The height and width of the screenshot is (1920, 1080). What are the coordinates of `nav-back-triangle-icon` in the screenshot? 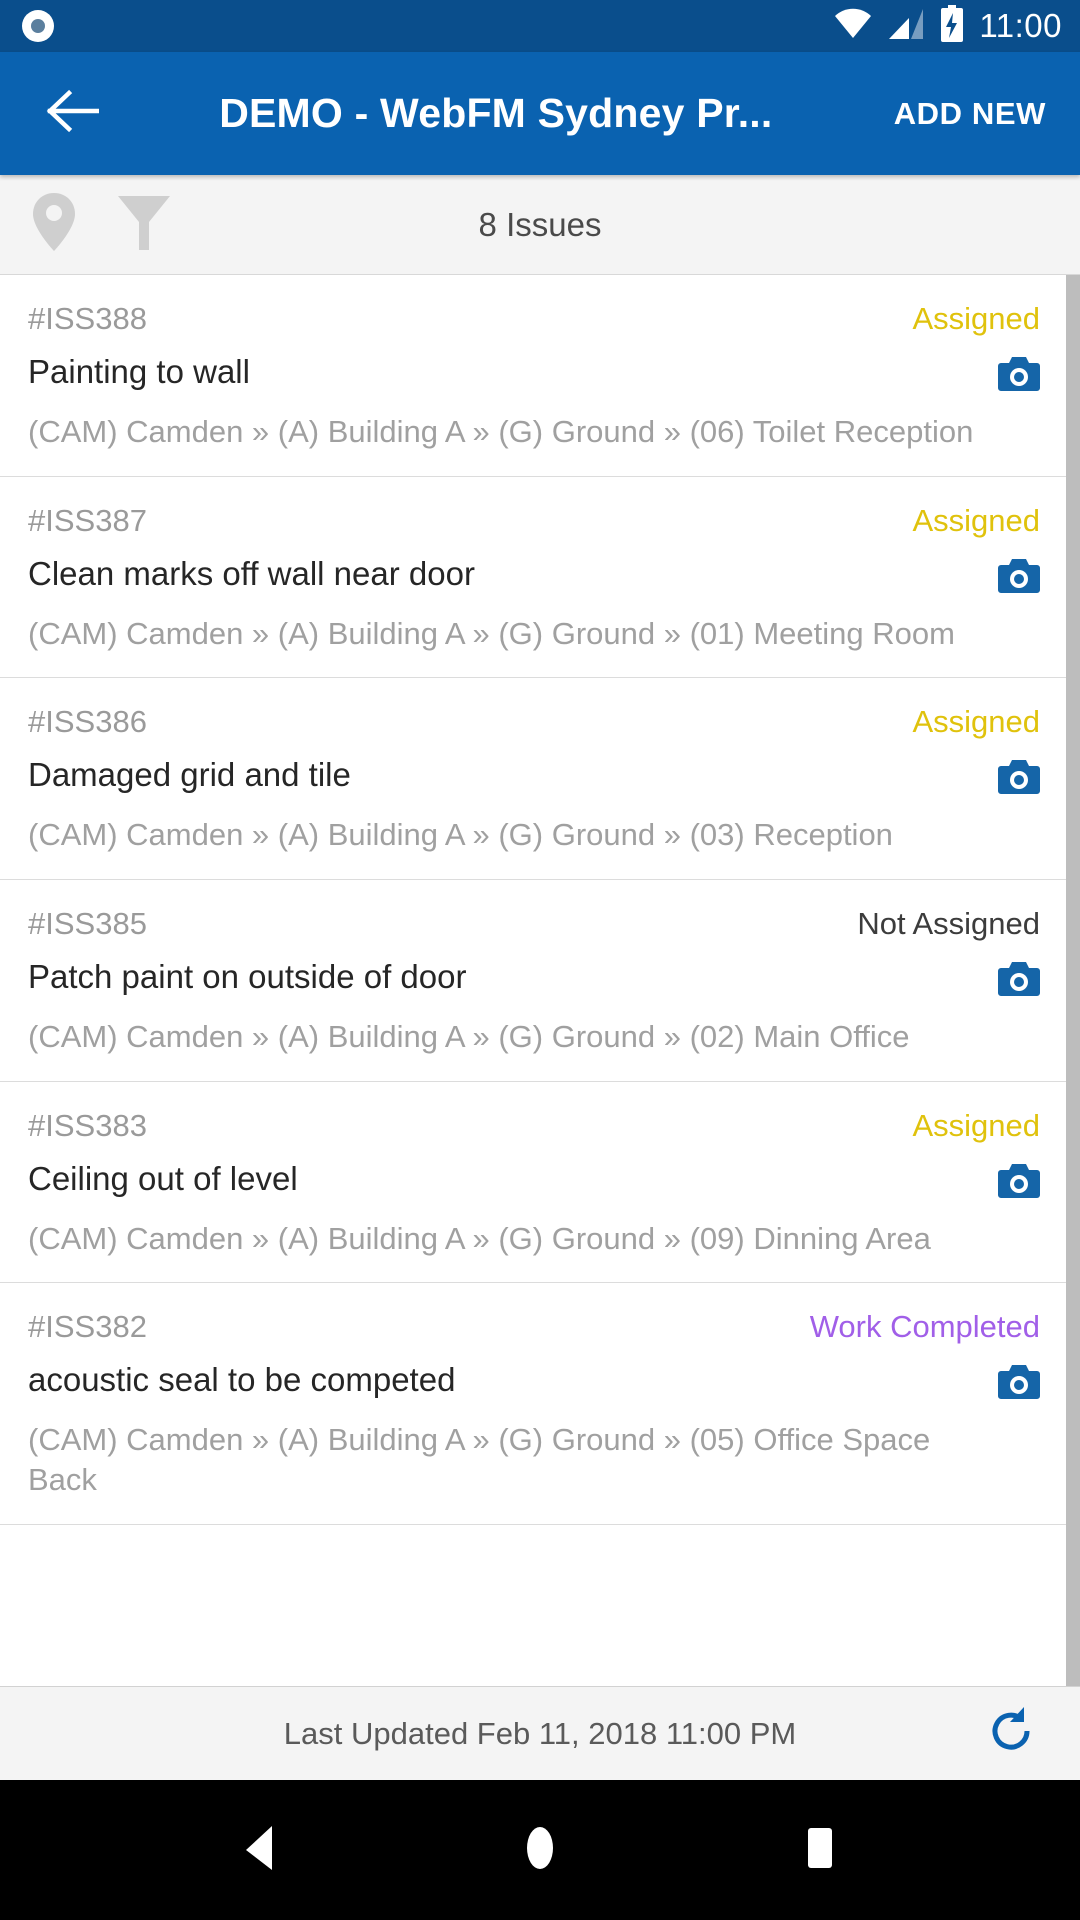 It's located at (260, 1850).